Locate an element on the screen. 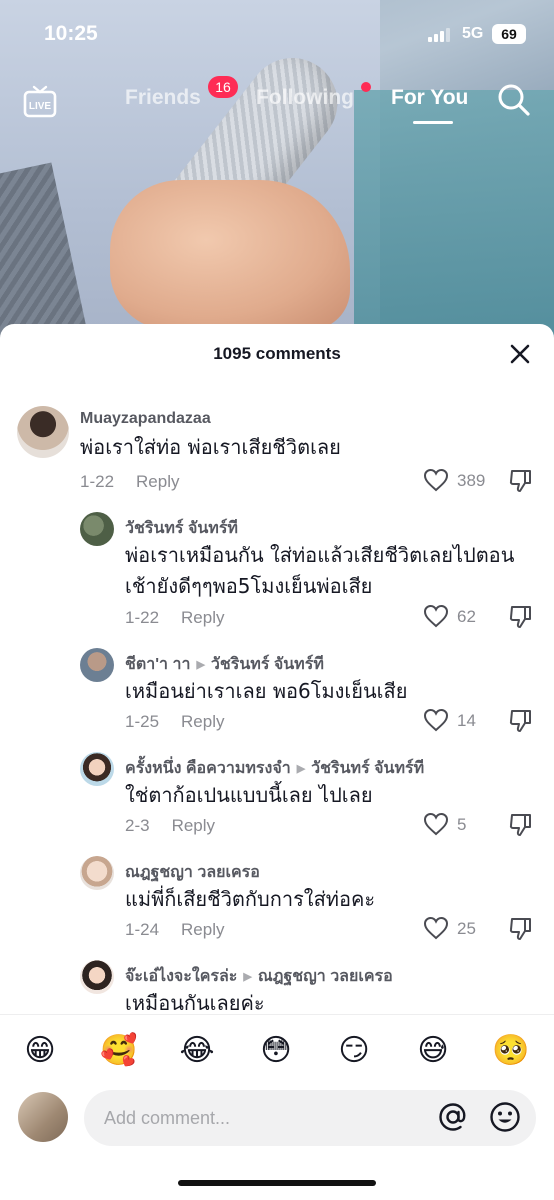 The height and width of the screenshot is (1200, 554). like-button: 25 is located at coordinates (458, 929).